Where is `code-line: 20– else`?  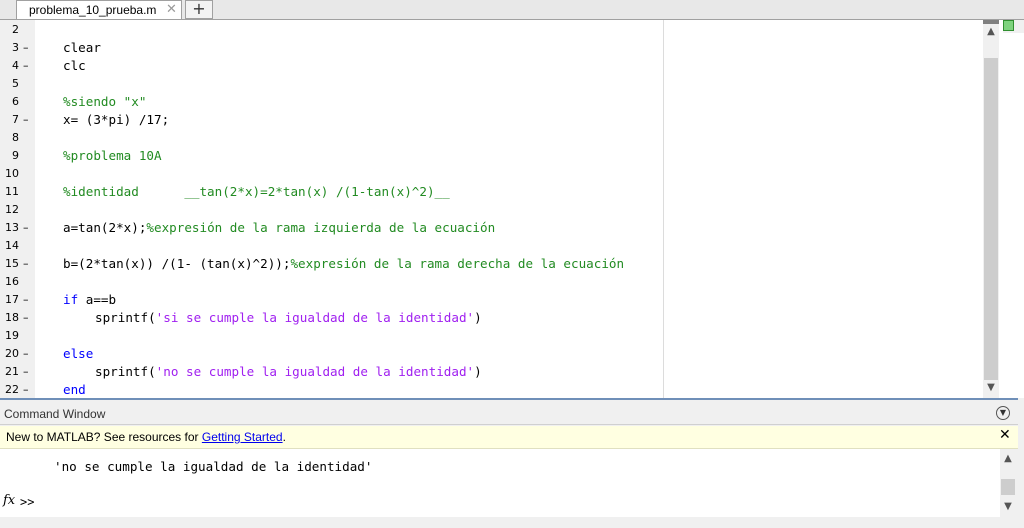 code-line: 20– else is located at coordinates (501, 354).